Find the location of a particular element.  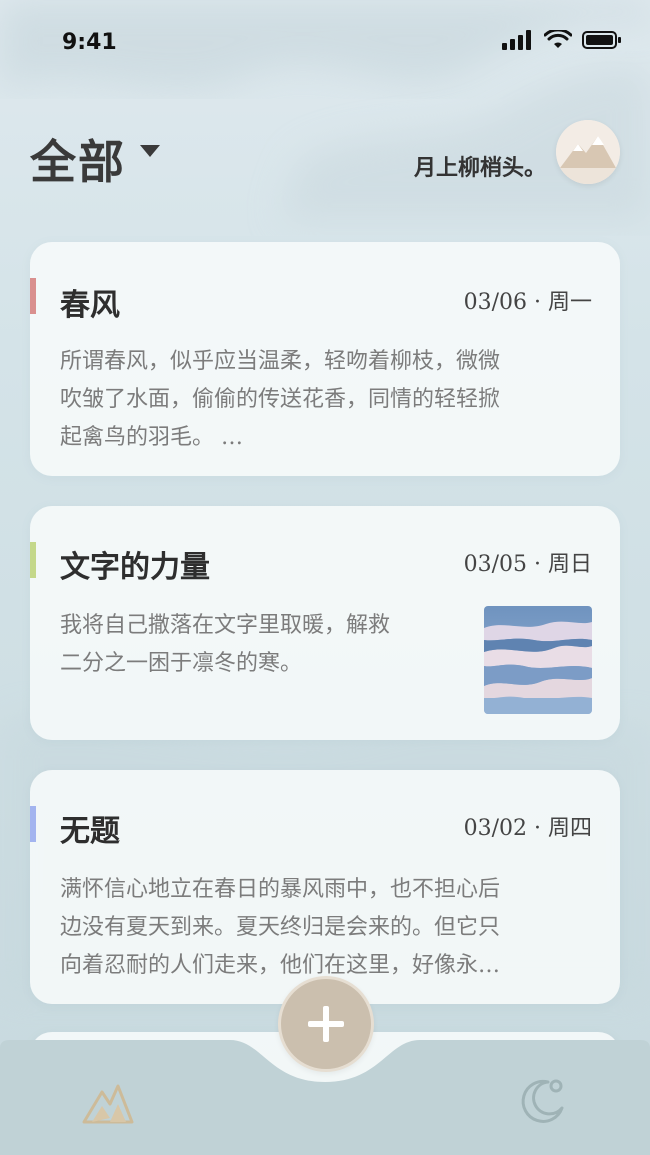

mountain-icon is located at coordinates (108, 1102).